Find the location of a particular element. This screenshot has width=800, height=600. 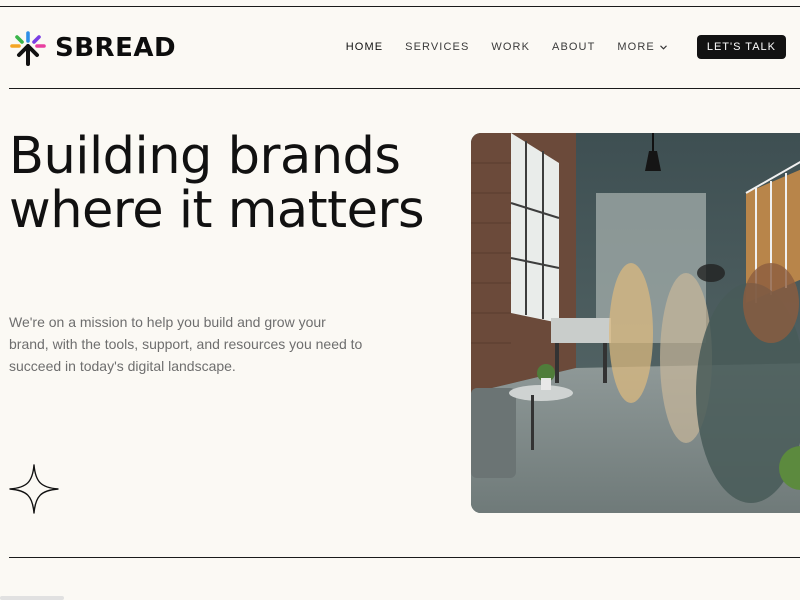

section-divider is located at coordinates (404, 557).